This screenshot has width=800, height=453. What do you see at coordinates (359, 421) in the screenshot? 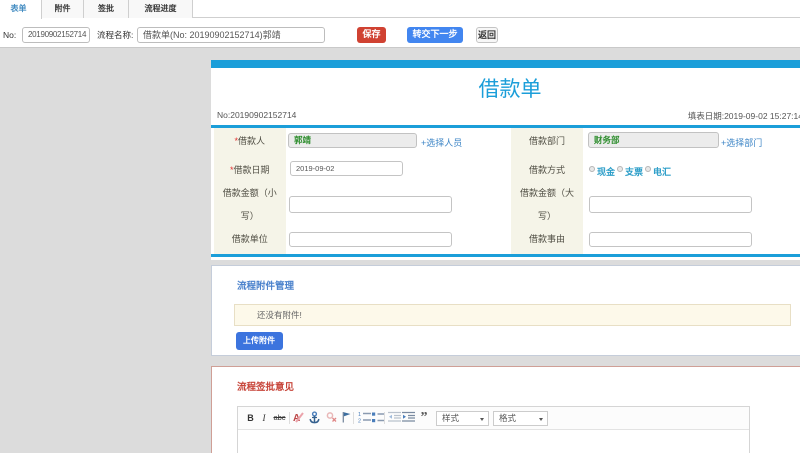
I see `svg-text: 2` at bounding box center [359, 421].